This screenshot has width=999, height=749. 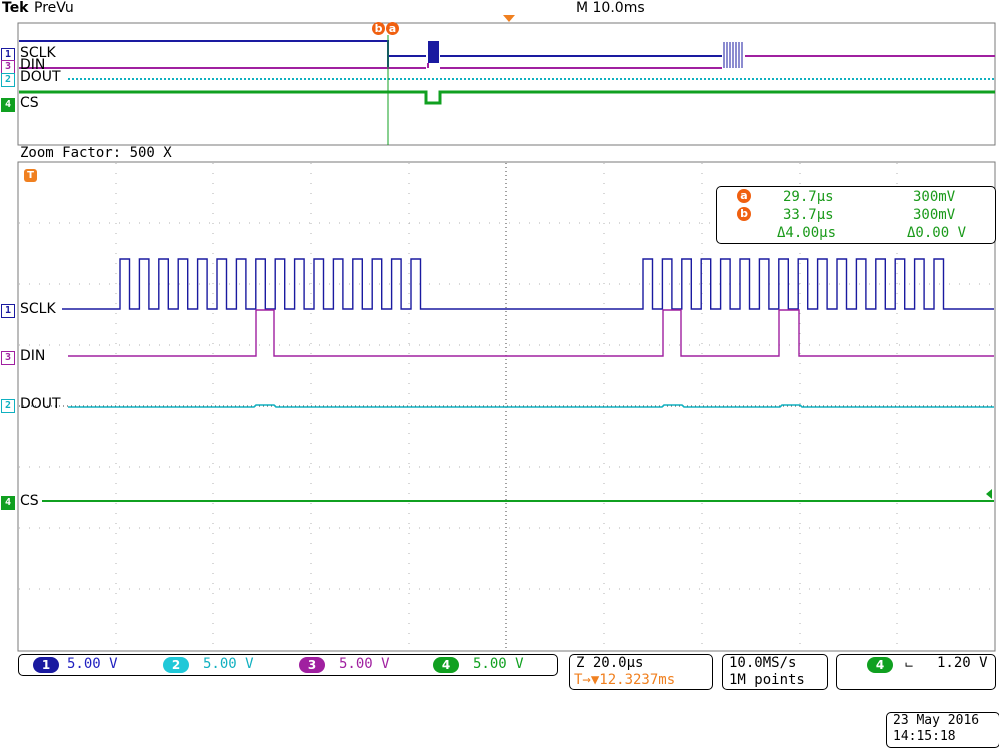 What do you see at coordinates (392, 28) in the screenshot?
I see `cursor-a-marker: a` at bounding box center [392, 28].